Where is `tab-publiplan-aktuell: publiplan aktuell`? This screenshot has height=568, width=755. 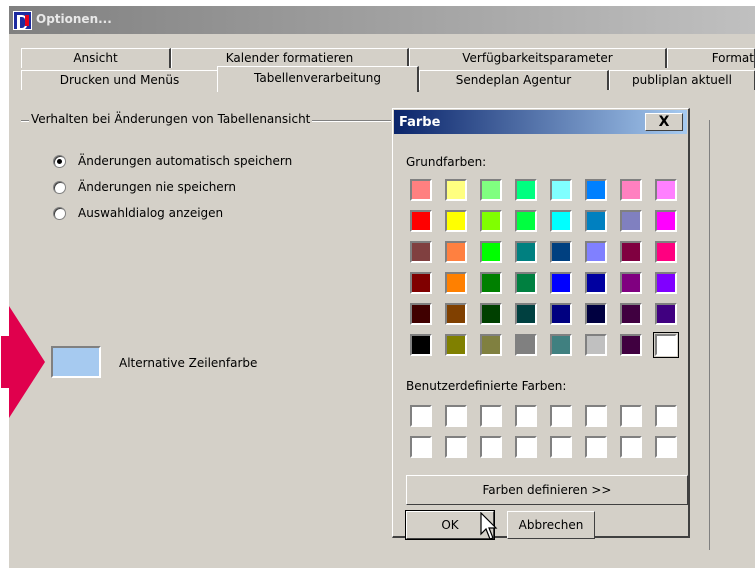
tab-publiplan-aktuell: publiplan aktuell is located at coordinates (682, 80).